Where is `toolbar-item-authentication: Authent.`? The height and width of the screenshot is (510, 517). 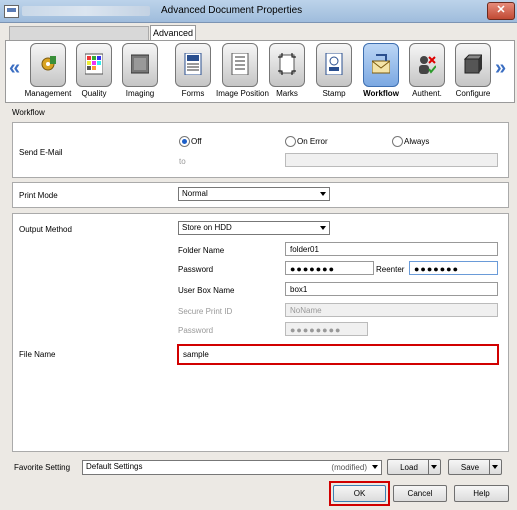 toolbar-item-authentication: Authent. is located at coordinates (427, 71).